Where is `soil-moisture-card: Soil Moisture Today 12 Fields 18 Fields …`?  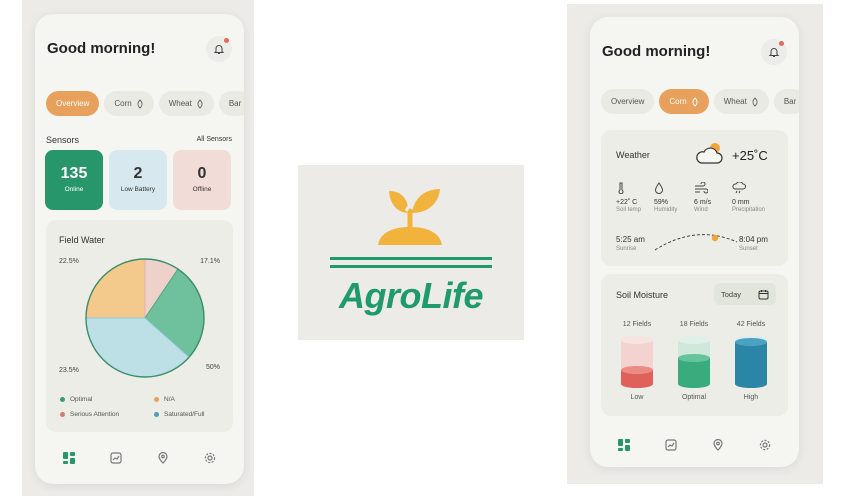 soil-moisture-card: Soil Moisture Today 12 Fields 18 Fields … is located at coordinates (694, 345).